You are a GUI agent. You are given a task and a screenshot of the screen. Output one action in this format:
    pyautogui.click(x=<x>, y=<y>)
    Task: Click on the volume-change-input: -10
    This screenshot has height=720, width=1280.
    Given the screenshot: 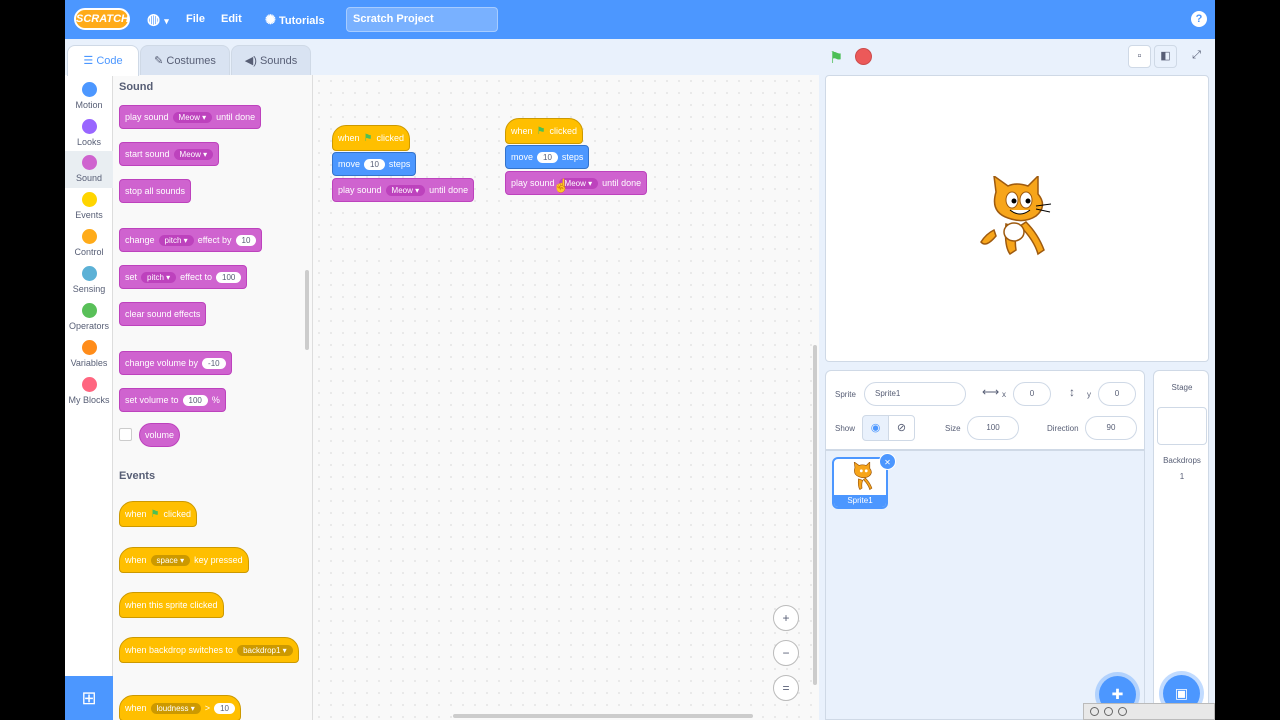 What is the action you would take?
    pyautogui.click(x=214, y=363)
    